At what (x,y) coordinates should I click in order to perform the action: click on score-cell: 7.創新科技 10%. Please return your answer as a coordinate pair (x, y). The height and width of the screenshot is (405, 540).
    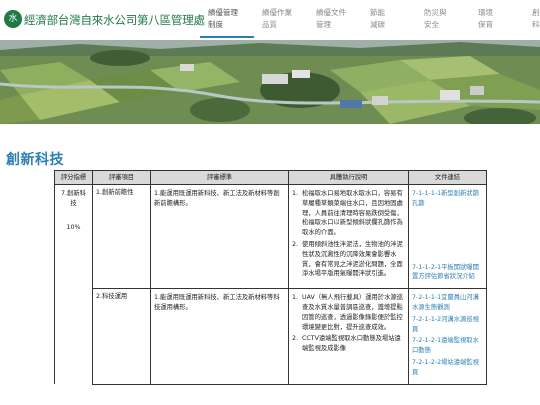
    Looking at the image, I should click on (73, 284).